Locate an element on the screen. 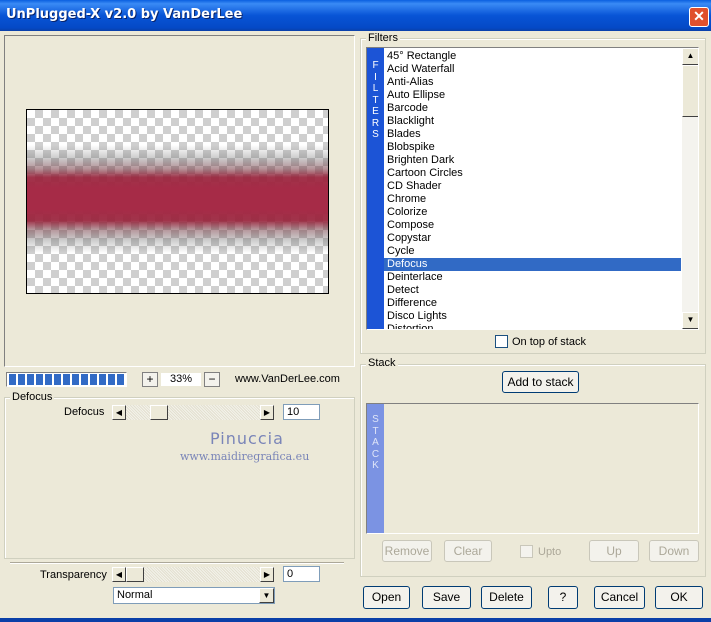  filters-scrollbar: ▲ ▼ is located at coordinates (690, 188).